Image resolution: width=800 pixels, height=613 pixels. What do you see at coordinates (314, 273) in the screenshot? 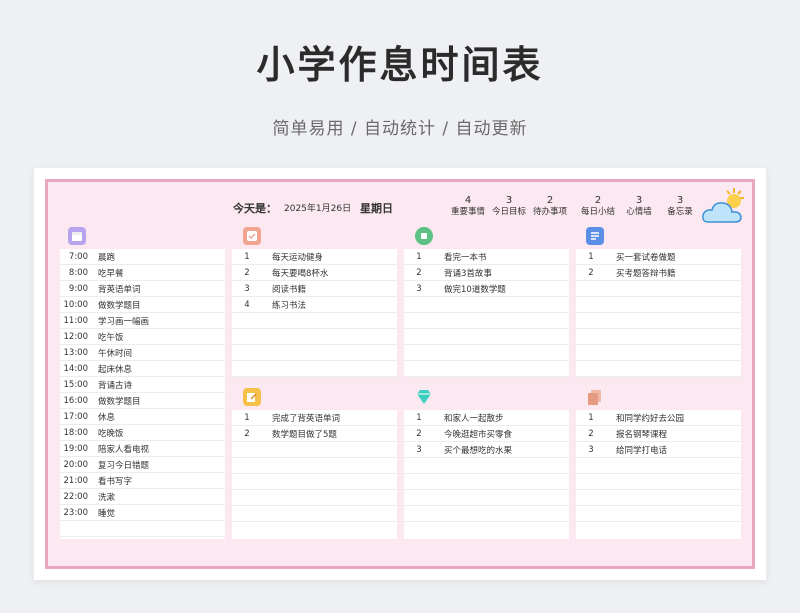
I see `list-item: 2 每天要喝8杯水` at bounding box center [314, 273].